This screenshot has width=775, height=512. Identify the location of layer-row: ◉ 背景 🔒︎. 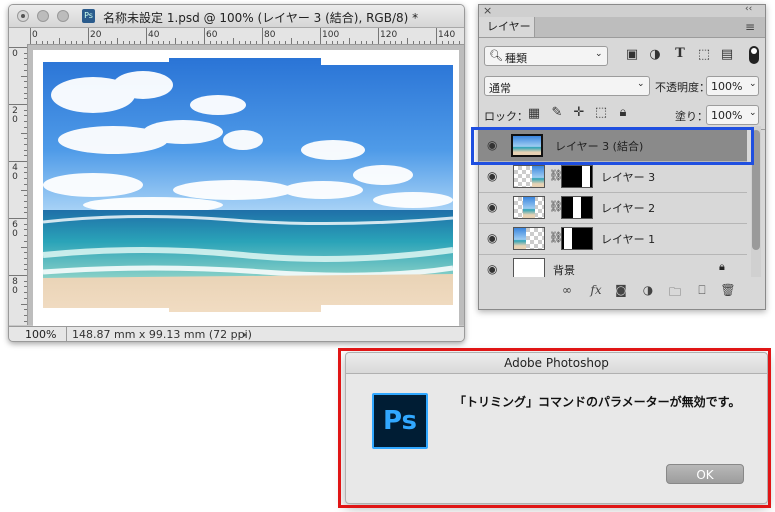
(613, 266).